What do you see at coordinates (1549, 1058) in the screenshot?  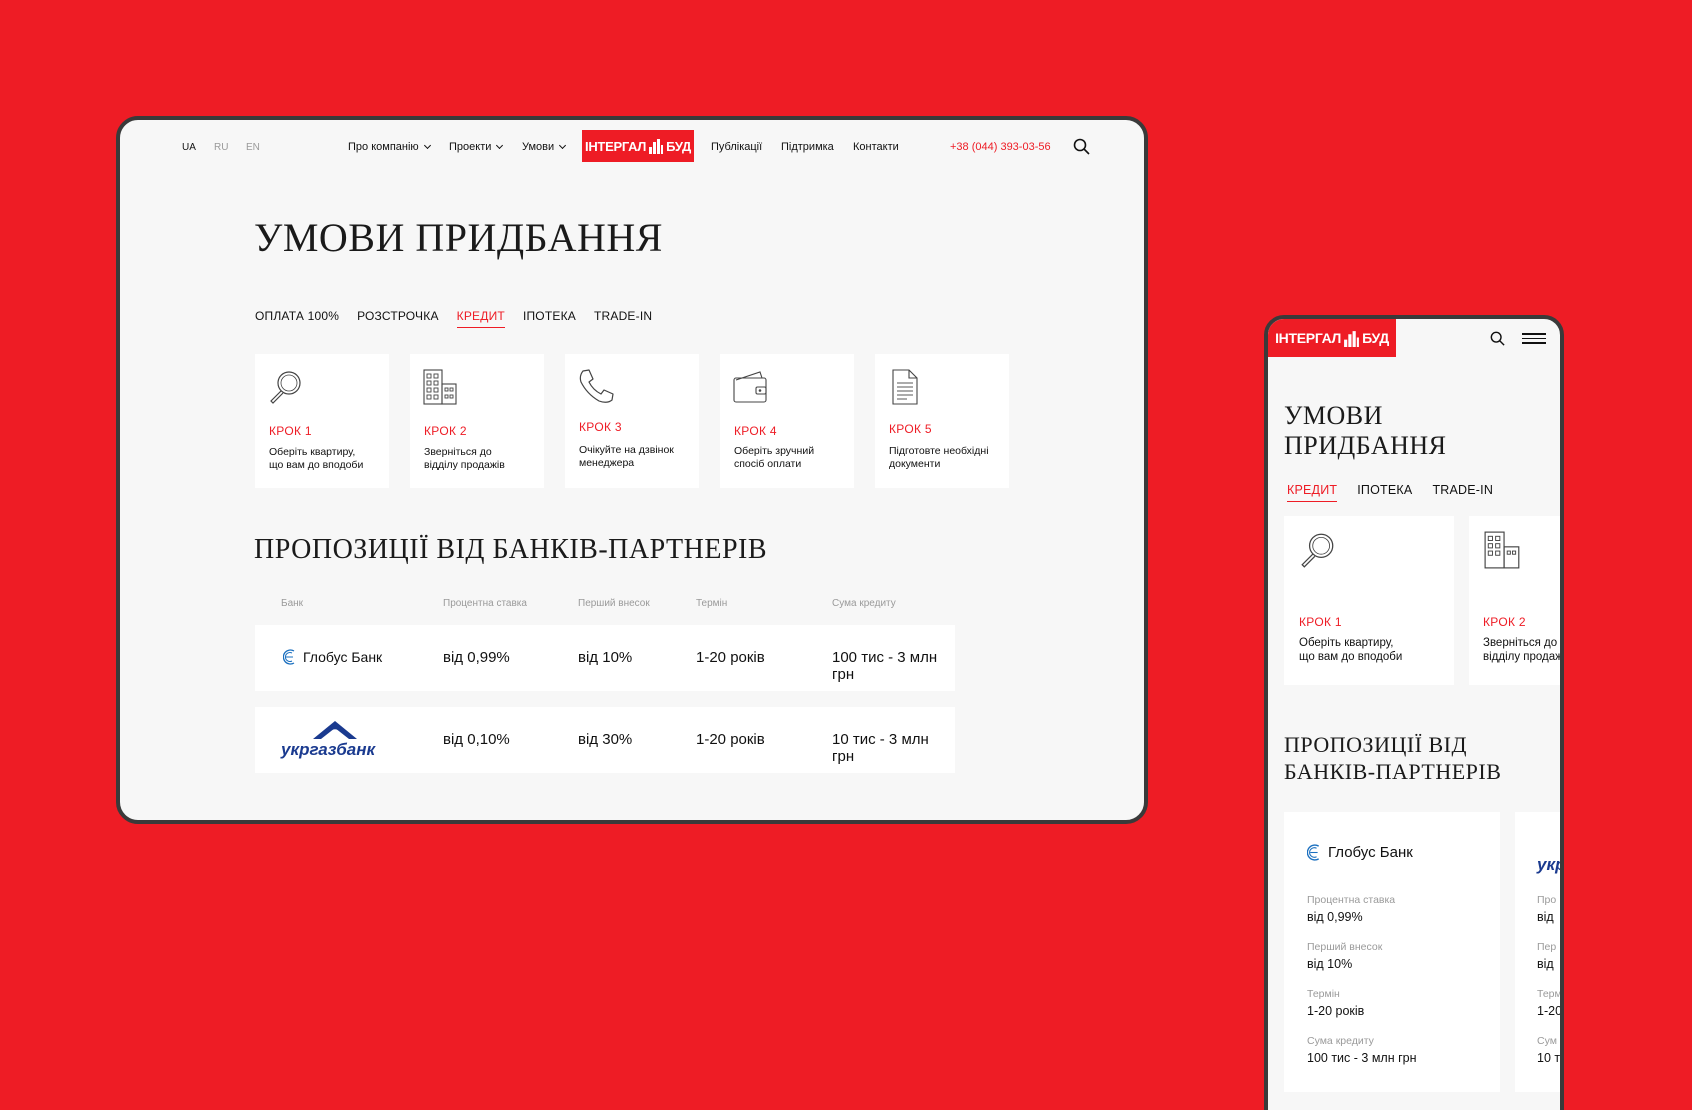 I see `value-partial: 10 ти` at bounding box center [1549, 1058].